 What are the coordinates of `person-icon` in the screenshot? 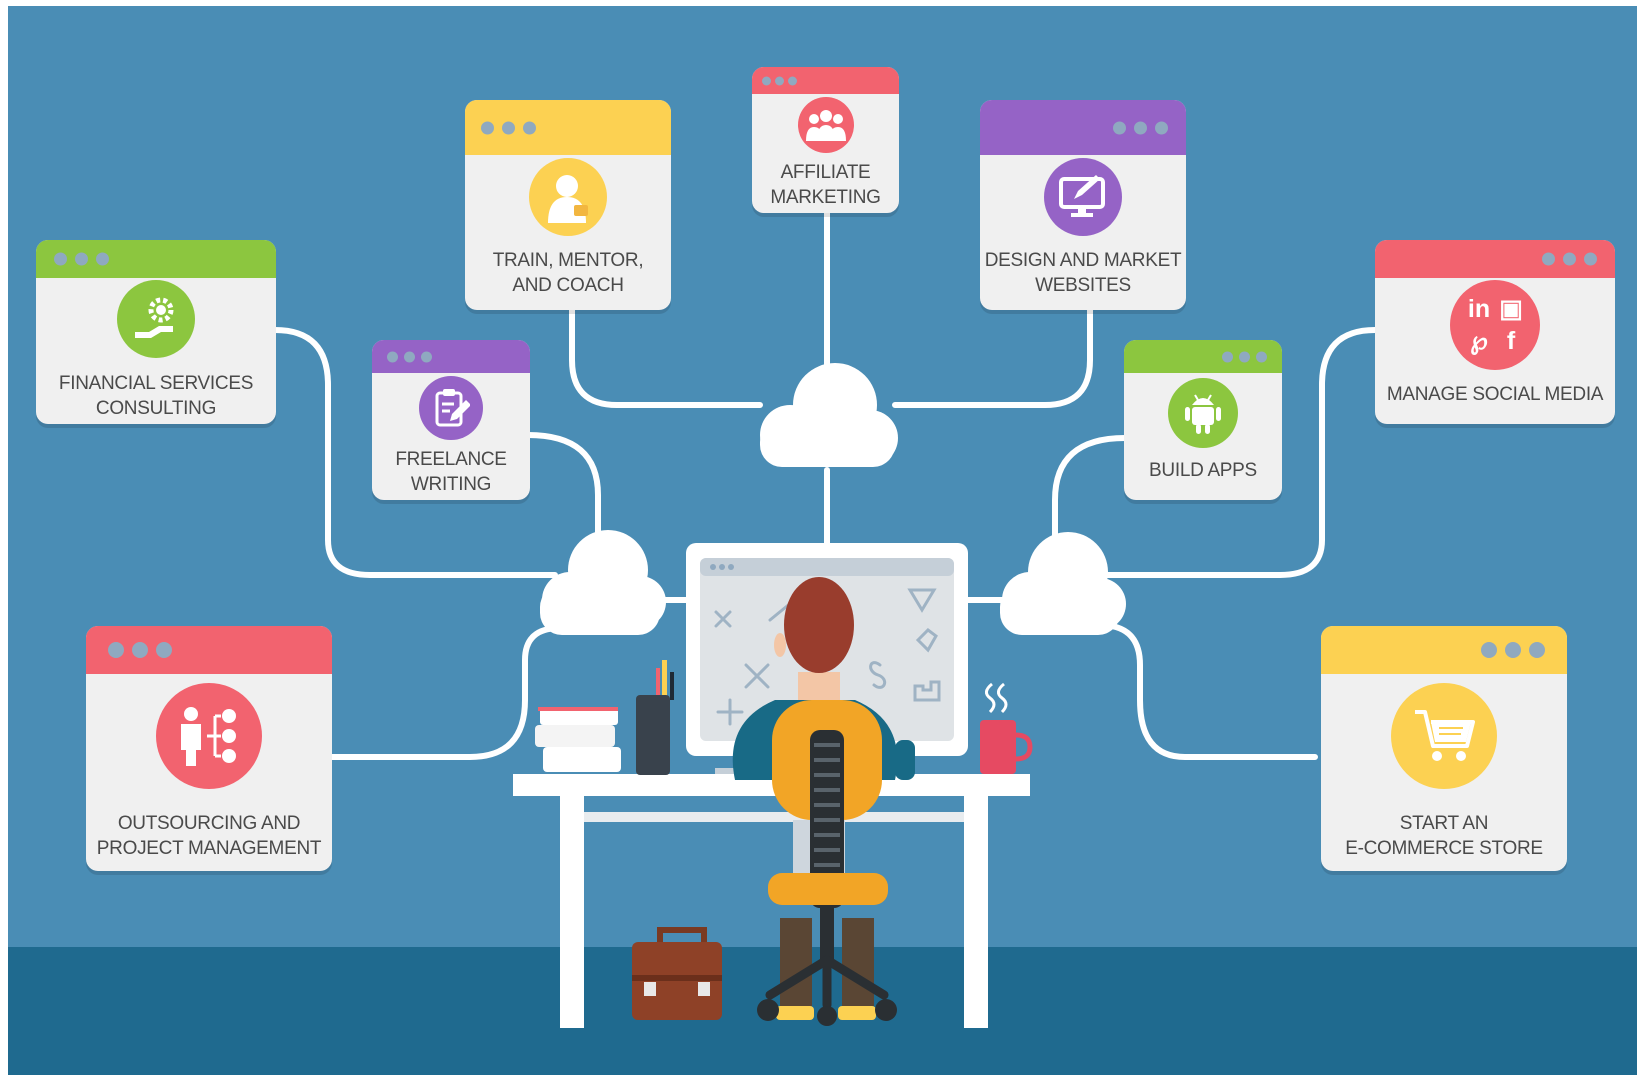 It's located at (568, 197).